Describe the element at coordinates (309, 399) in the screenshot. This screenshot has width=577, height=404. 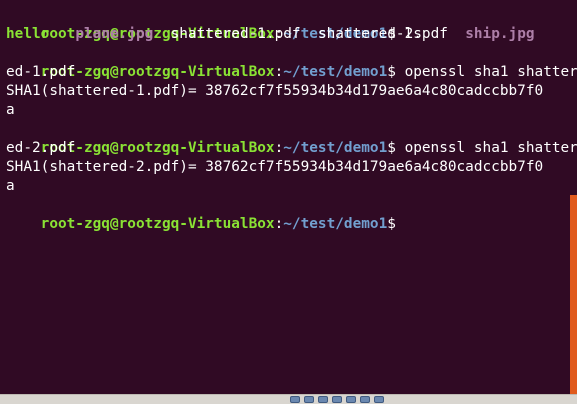
I see `usb-icon` at that location.